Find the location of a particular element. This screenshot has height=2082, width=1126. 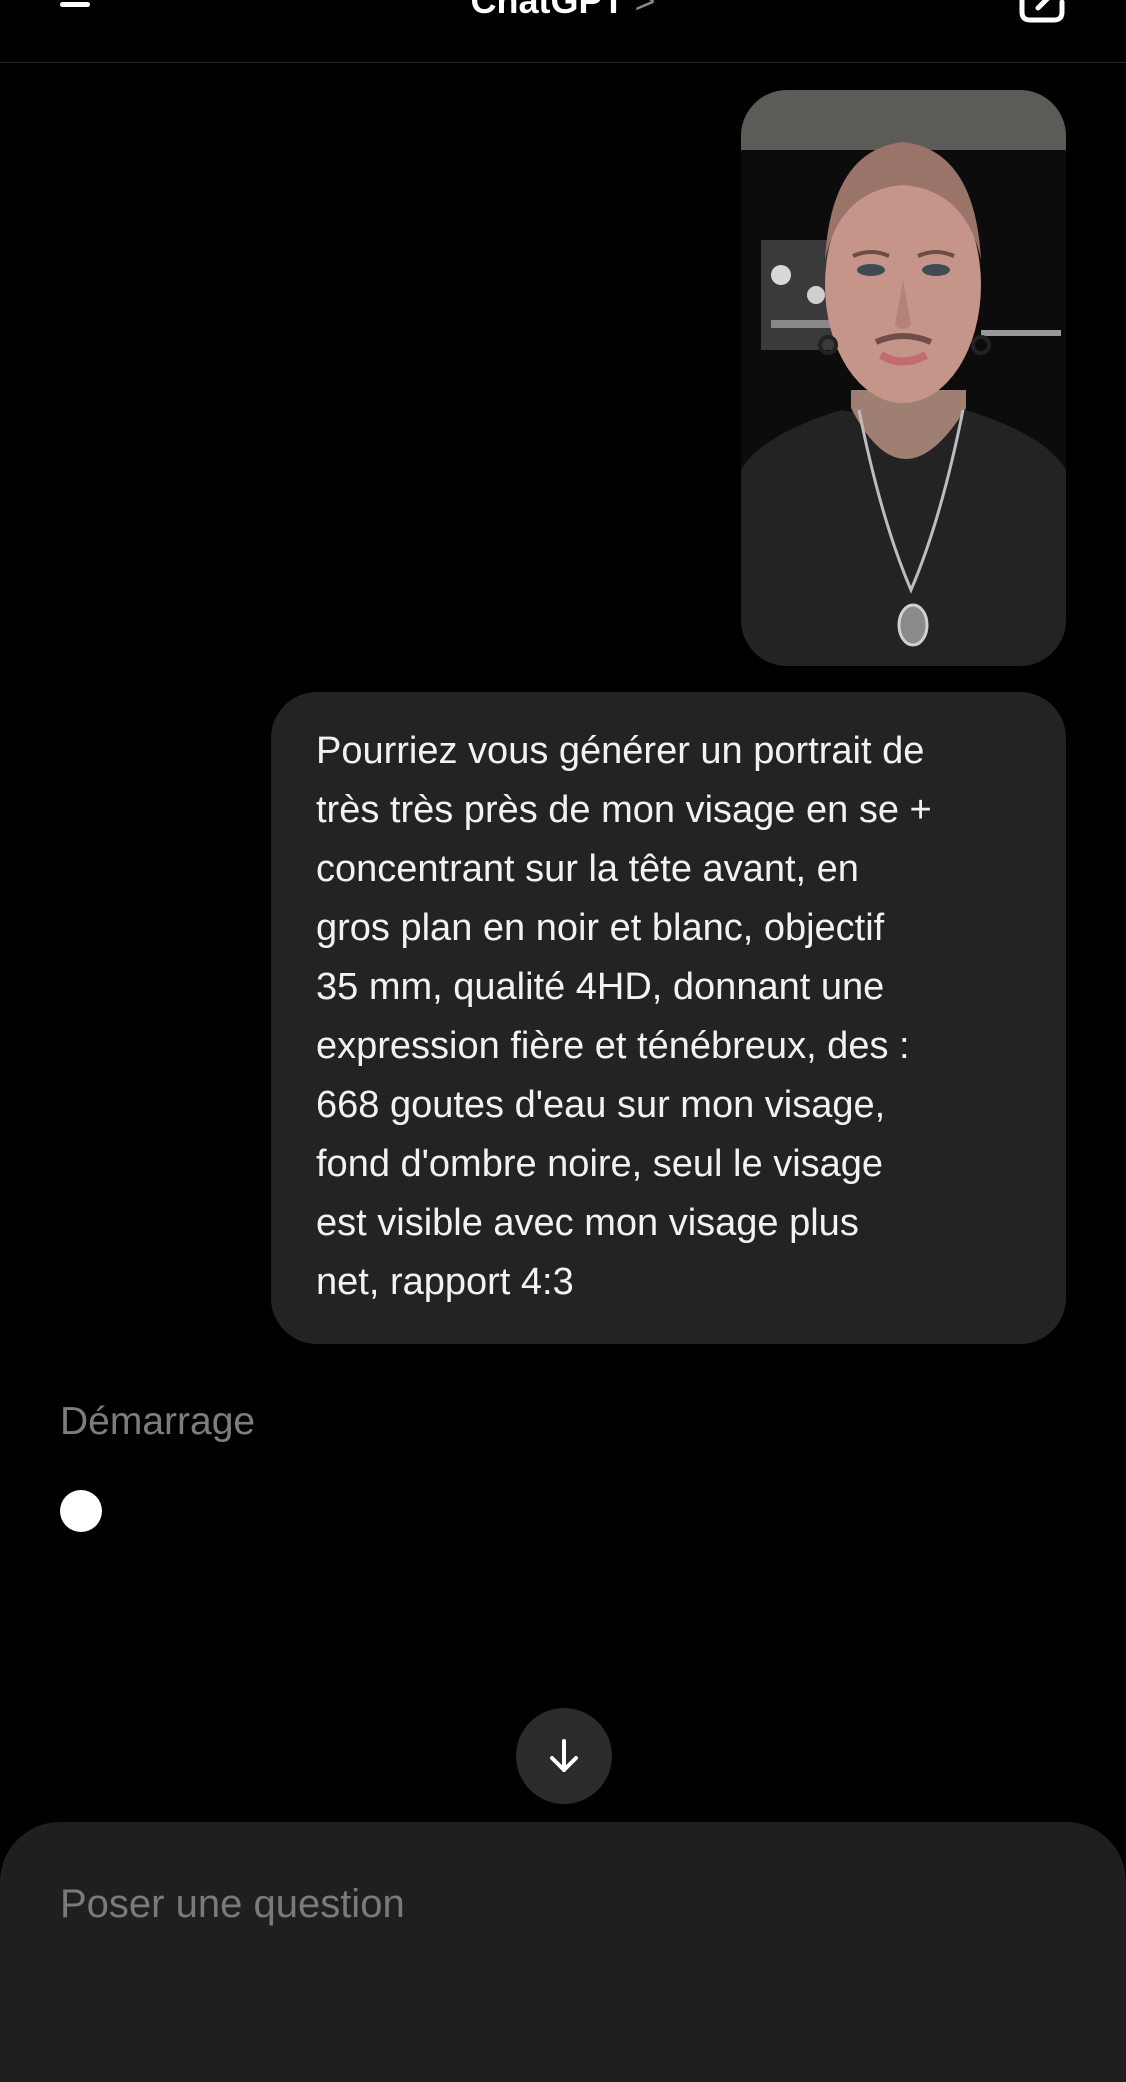

message-composer is located at coordinates (563, 1952).